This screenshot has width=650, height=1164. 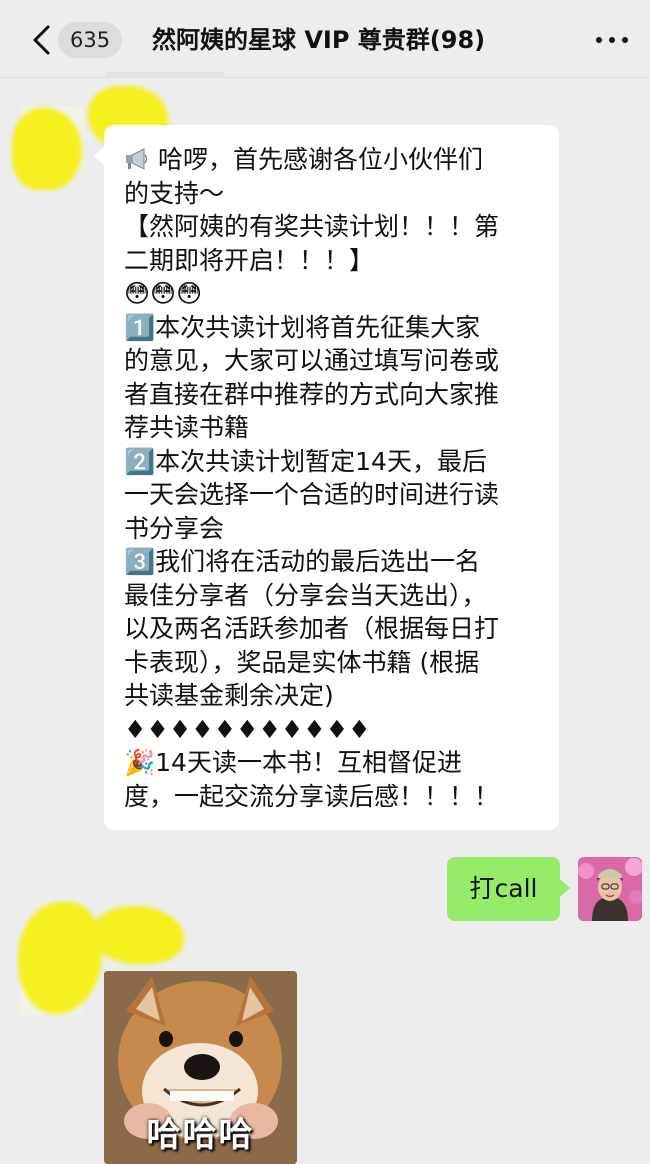 What do you see at coordinates (200, 1135) in the screenshot?
I see `sticker-caption: 哈哈哈` at bounding box center [200, 1135].